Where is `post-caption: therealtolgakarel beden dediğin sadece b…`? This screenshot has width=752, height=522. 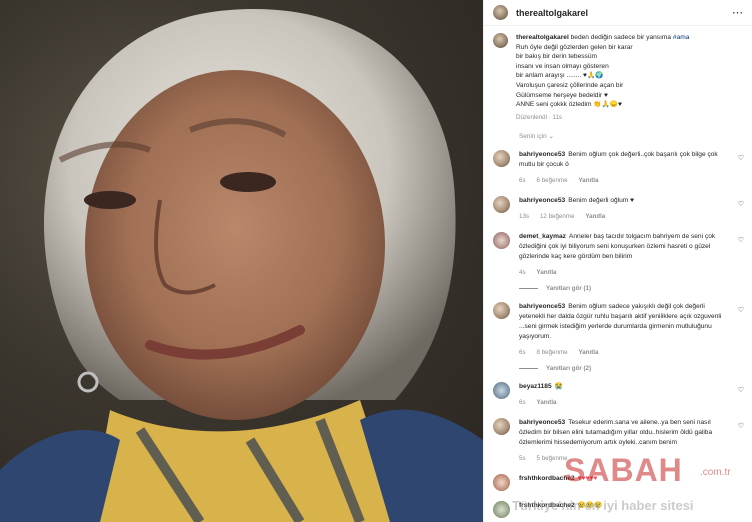
post-caption: therealtolgakarel beden dediğin sadece b… is located at coordinates (618, 74).